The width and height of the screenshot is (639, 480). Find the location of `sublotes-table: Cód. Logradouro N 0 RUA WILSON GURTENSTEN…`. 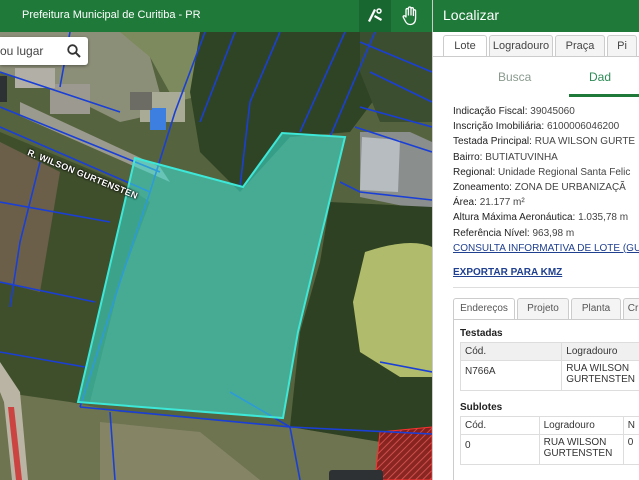

sublotes-table: Cód. Logradouro N 0 RUA WILSON GURTENSTEN… is located at coordinates (549, 440).